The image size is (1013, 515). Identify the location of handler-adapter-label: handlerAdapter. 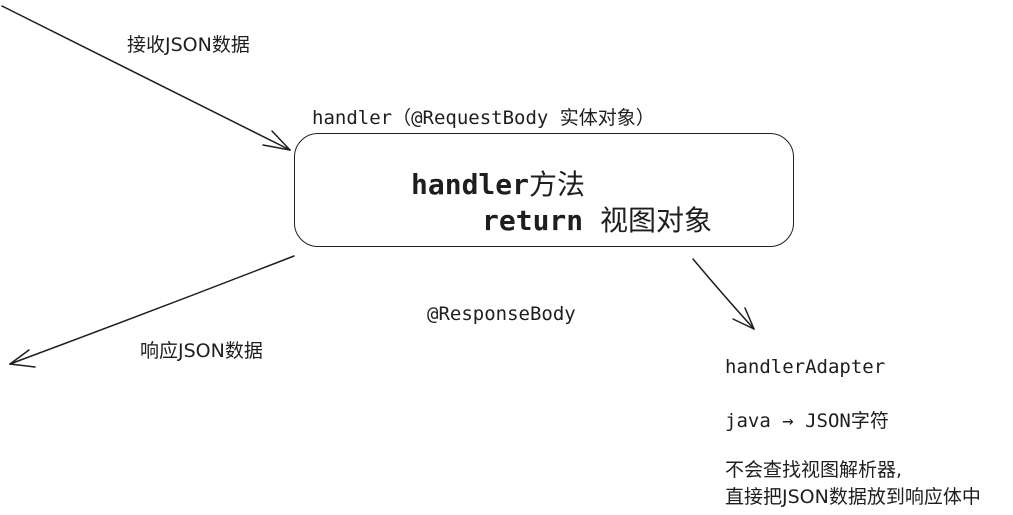
(805, 367).